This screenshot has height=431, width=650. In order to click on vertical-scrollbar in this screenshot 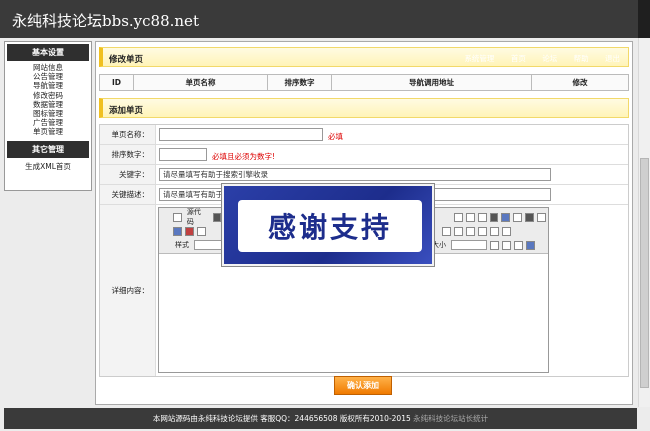, I will do `click(644, 222)`.